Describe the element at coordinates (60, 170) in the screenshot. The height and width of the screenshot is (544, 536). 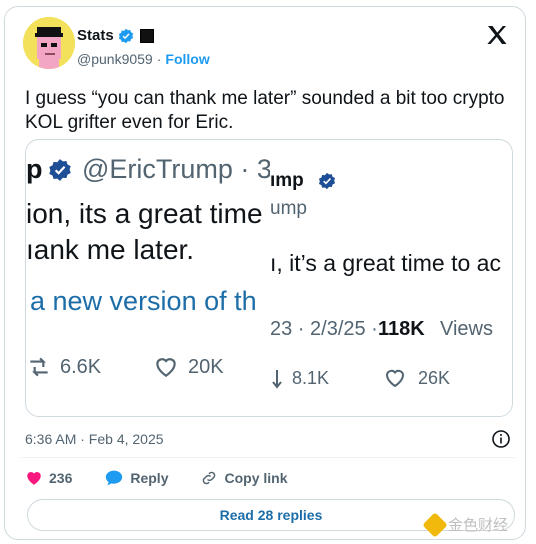
I see `back-verified-icon` at that location.